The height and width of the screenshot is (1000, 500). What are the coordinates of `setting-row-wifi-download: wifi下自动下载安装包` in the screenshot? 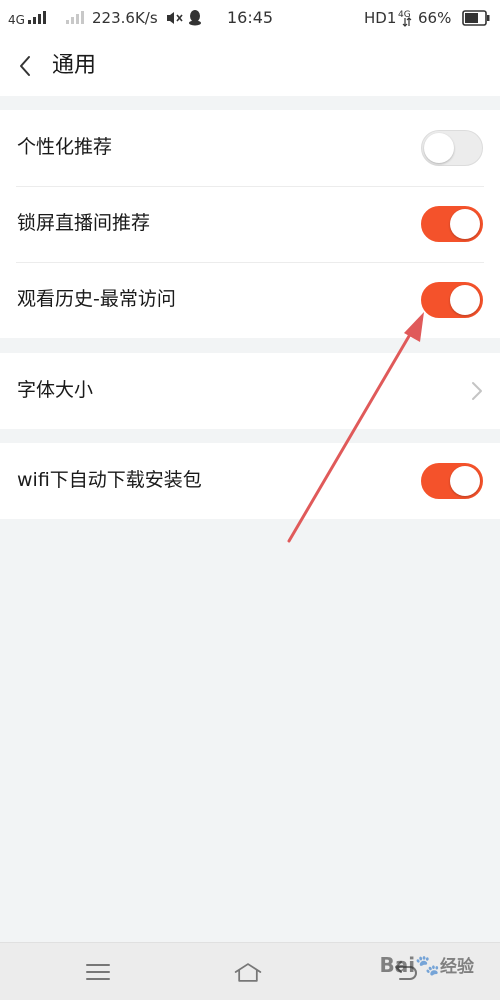 It's located at (250, 481).